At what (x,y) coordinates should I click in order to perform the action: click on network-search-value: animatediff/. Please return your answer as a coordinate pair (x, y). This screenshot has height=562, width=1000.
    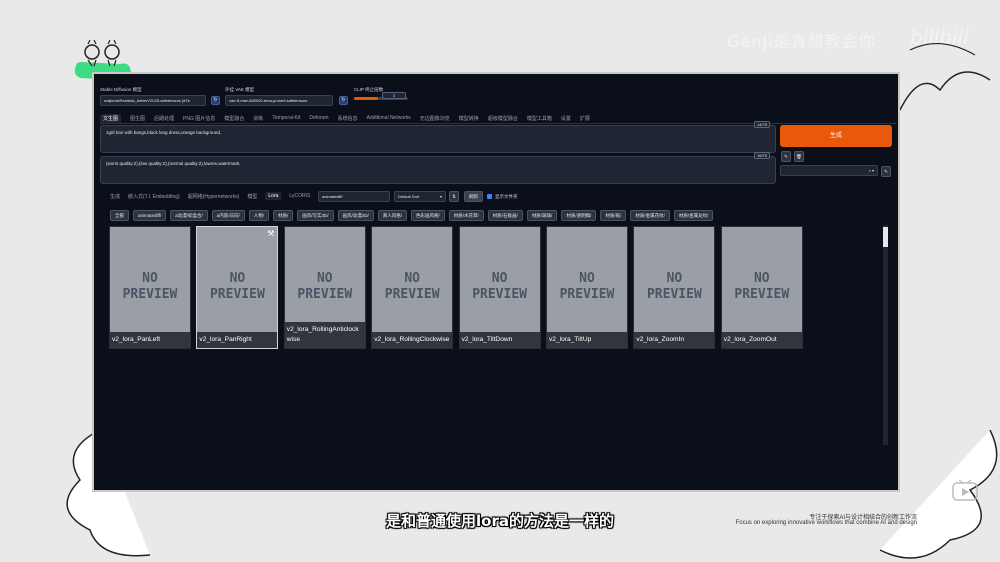
    Looking at the image, I should click on (332, 196).